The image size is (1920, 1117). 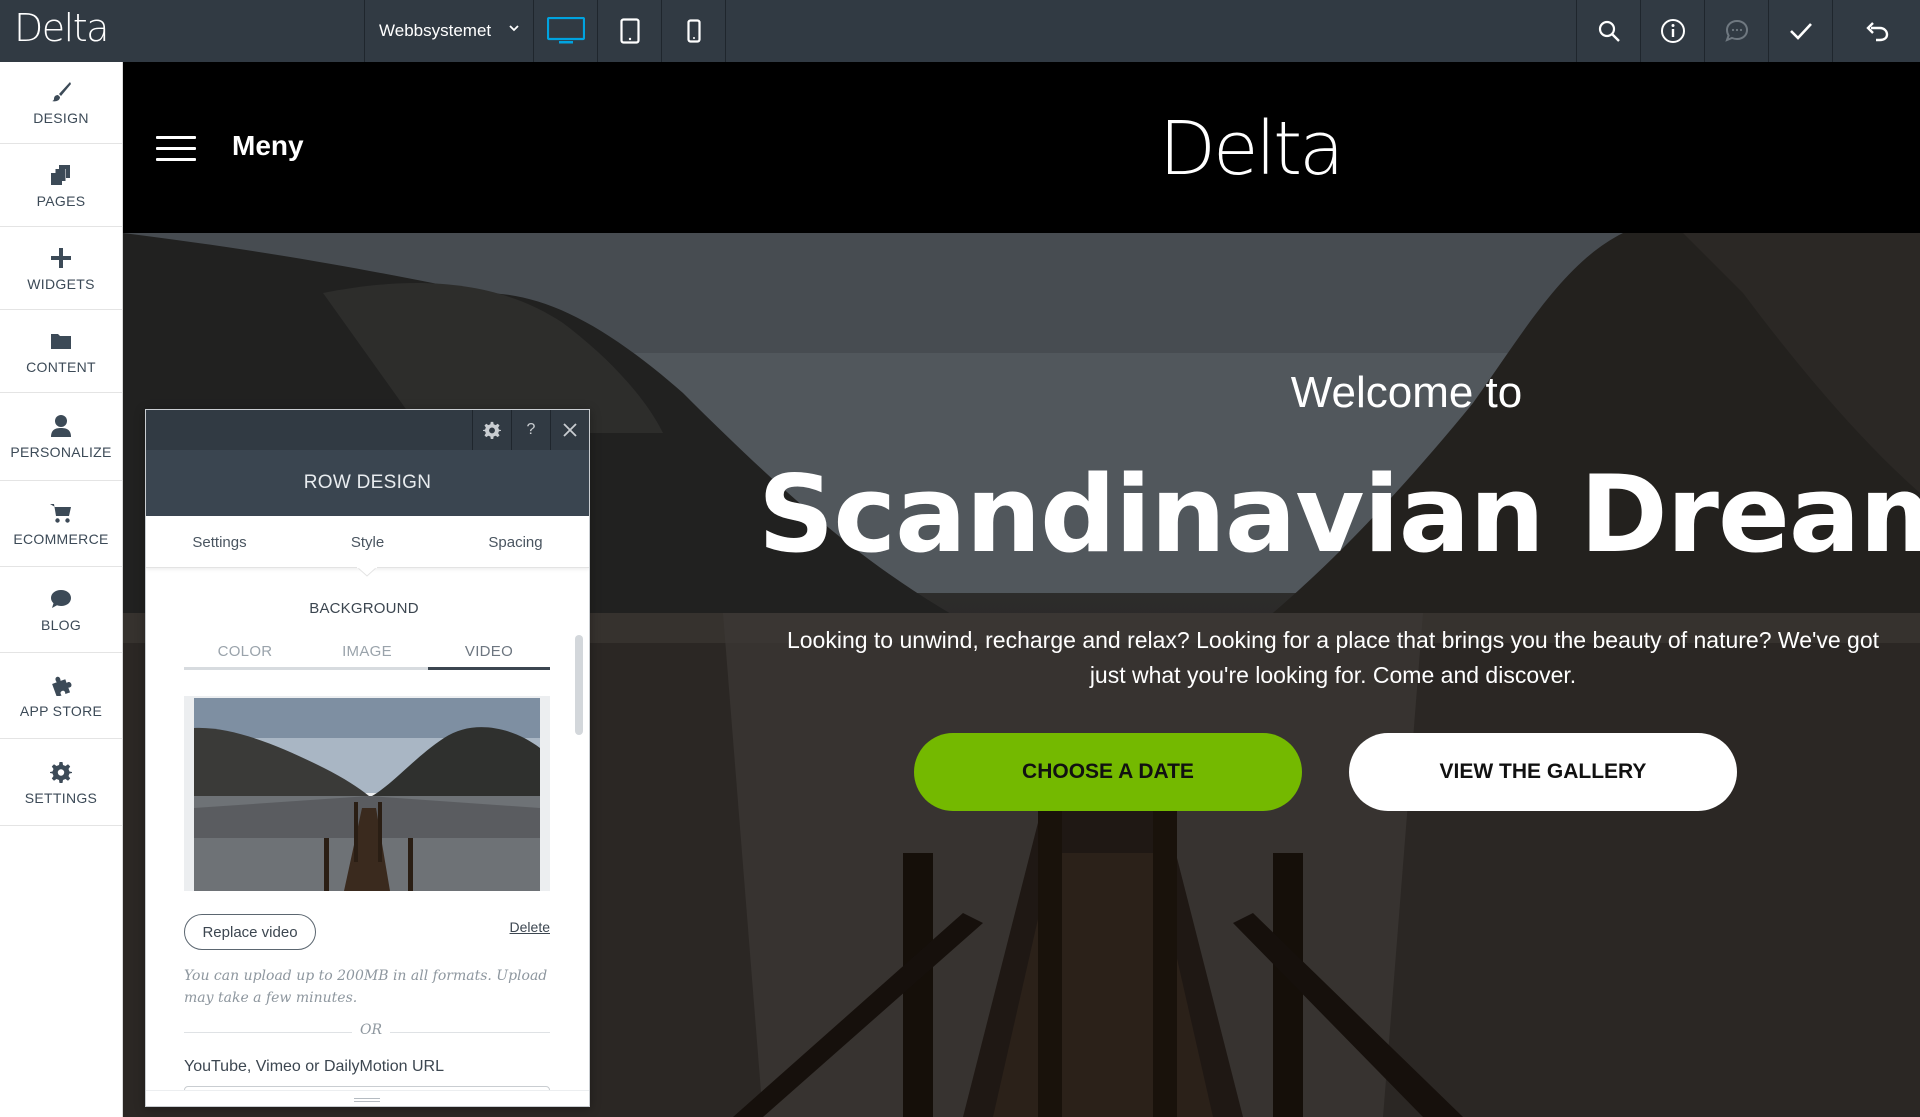 What do you see at coordinates (268, 146) in the screenshot?
I see `site-menu-label: Meny` at bounding box center [268, 146].